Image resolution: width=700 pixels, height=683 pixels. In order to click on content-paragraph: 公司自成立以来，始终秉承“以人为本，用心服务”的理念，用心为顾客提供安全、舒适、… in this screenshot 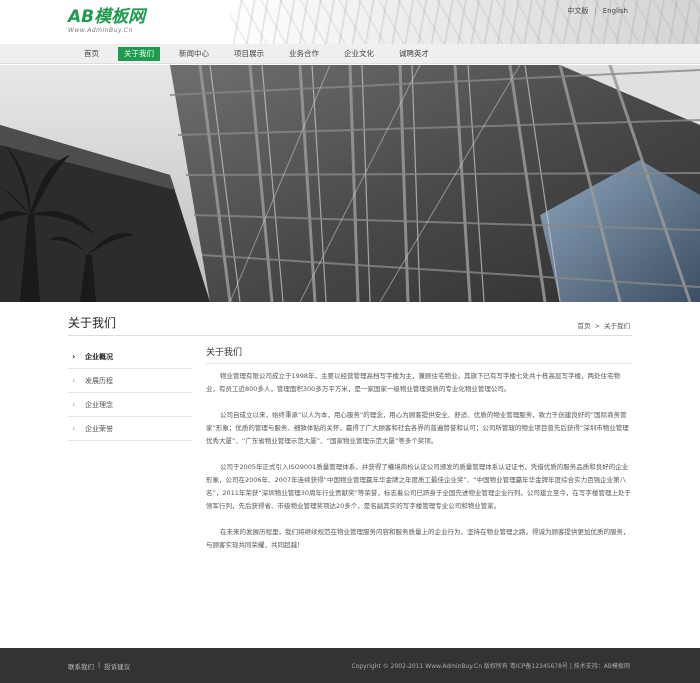, I will do `click(417, 428)`.